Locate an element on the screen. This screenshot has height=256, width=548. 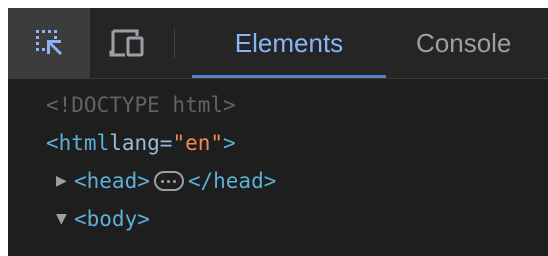
device-toolbar-icon is located at coordinates (126, 43).